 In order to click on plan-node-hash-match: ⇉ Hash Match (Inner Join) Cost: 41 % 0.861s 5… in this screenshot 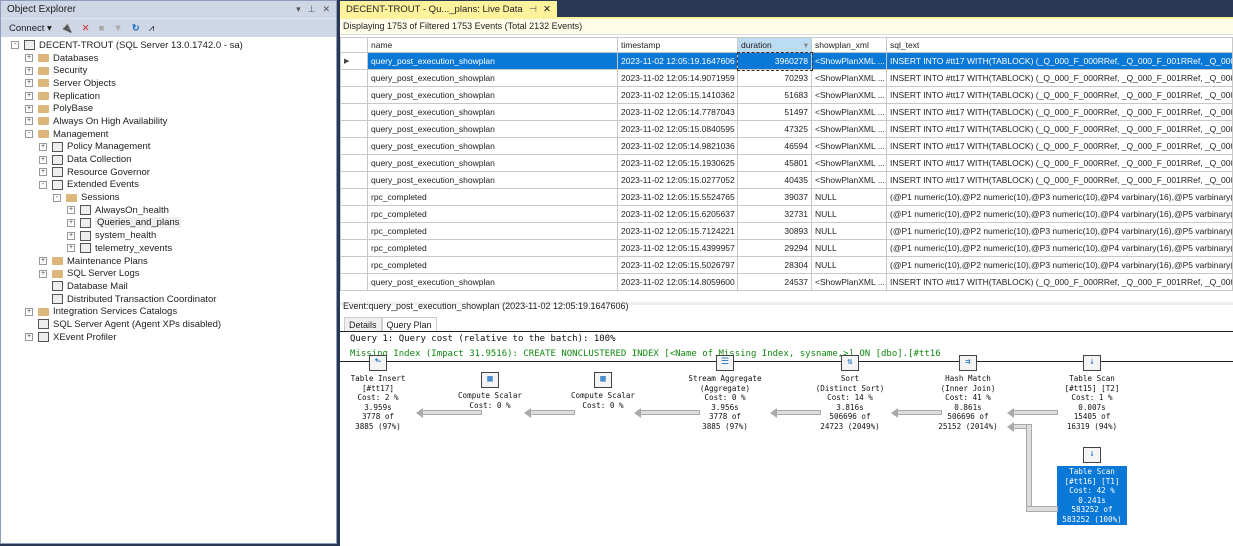, I will do `click(968, 393)`.